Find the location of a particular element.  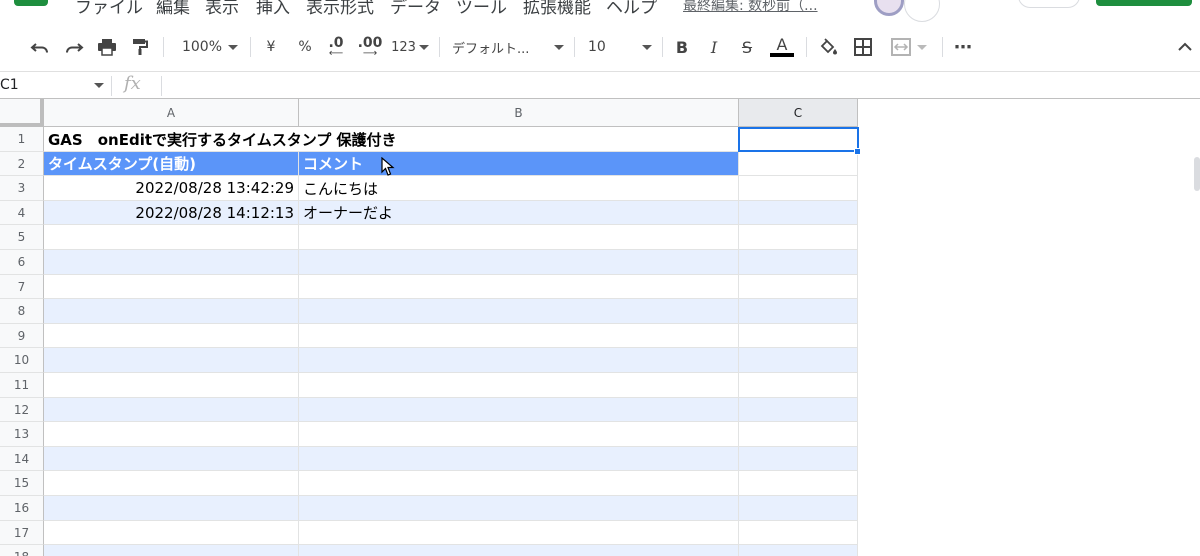

cell-c3 is located at coordinates (798, 188).